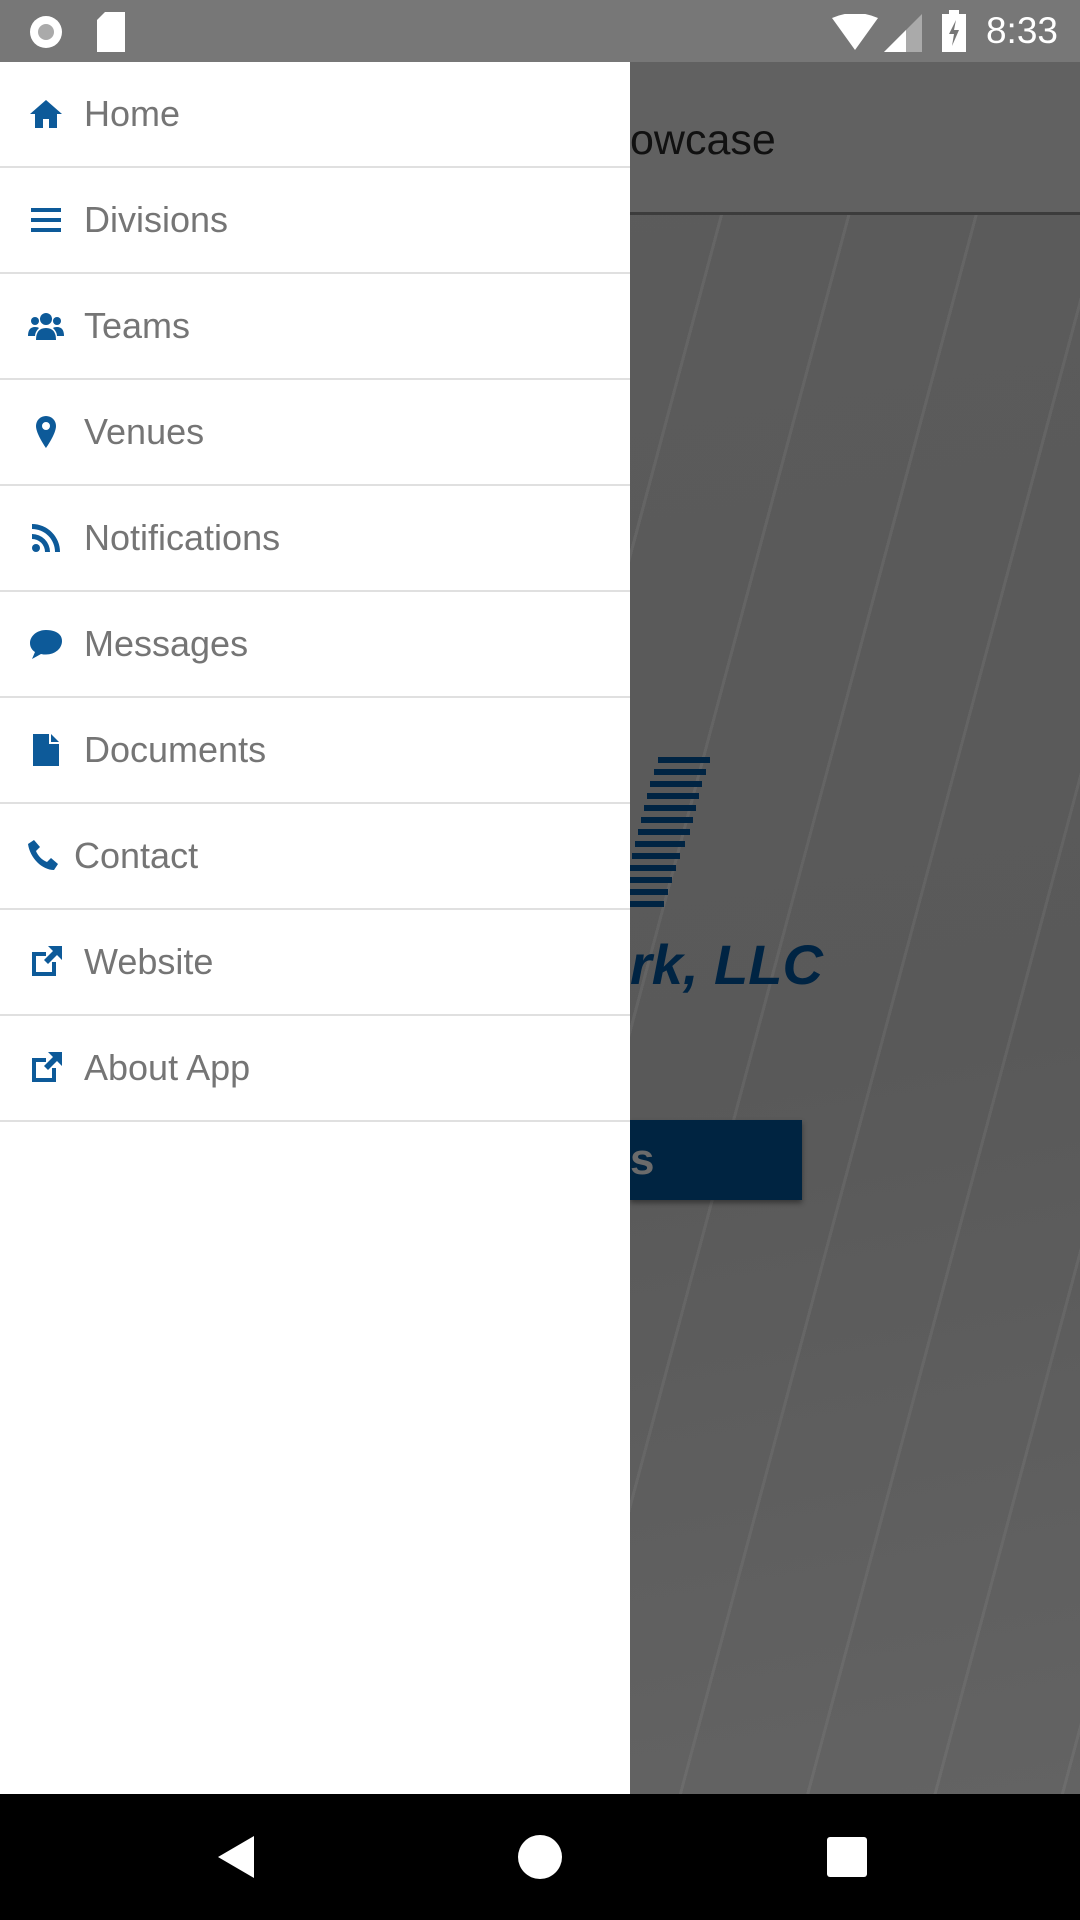 The height and width of the screenshot is (1920, 1080). Describe the element at coordinates (149, 961) in the screenshot. I see `drawer-item-label: Website` at that location.